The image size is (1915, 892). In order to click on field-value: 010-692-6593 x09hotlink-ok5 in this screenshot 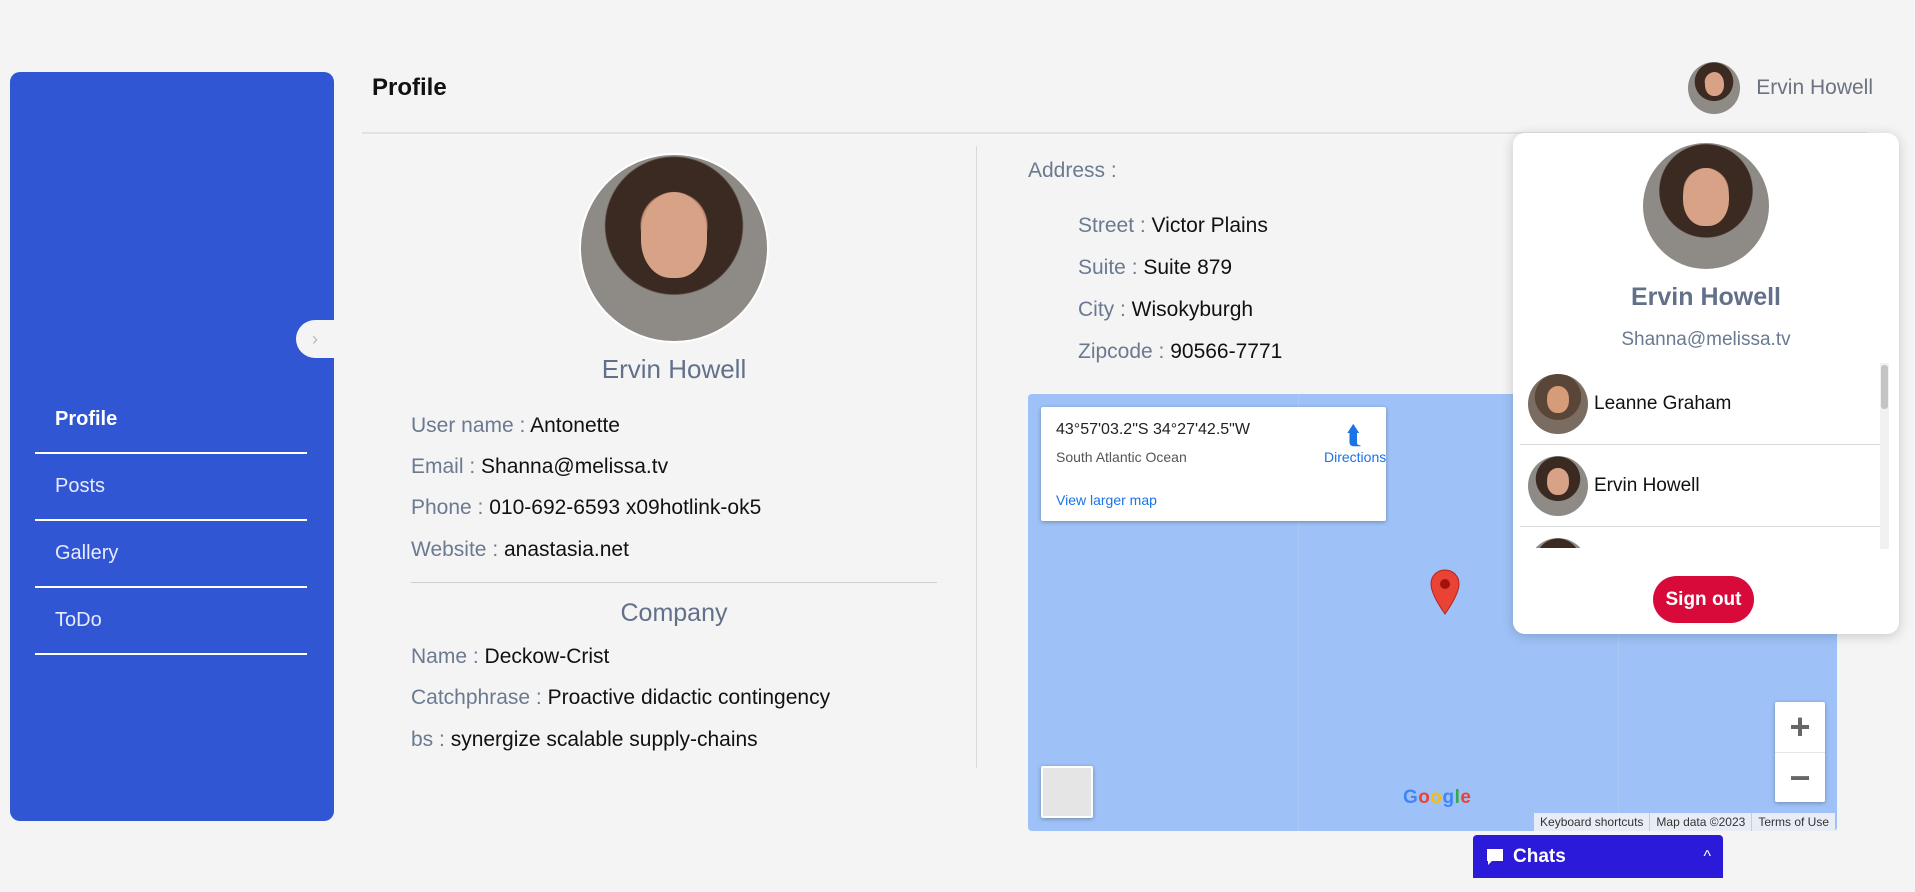, I will do `click(625, 507)`.